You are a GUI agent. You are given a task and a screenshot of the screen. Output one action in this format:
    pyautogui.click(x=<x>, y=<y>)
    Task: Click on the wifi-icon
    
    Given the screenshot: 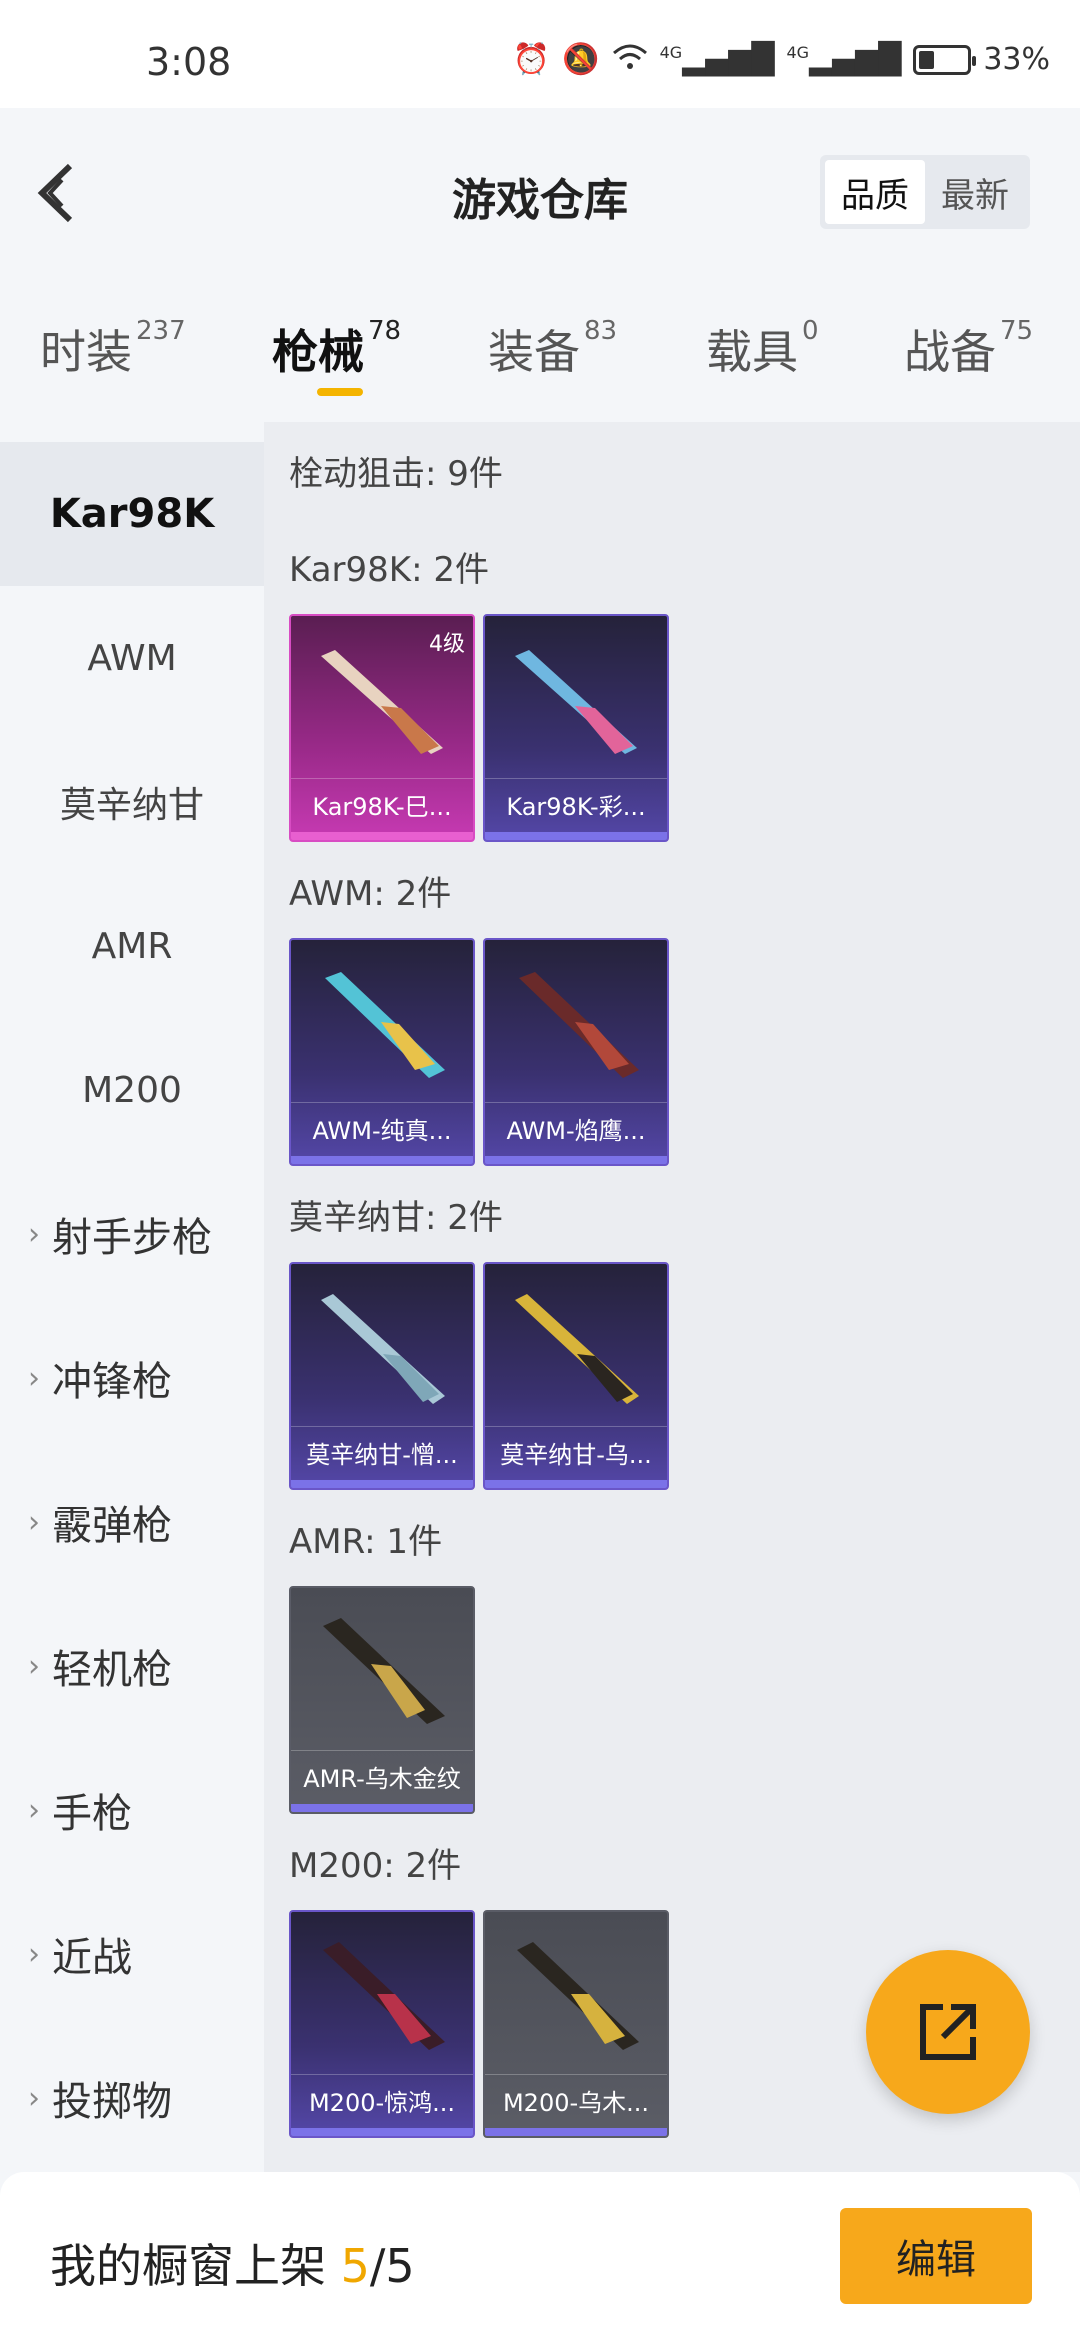 What is the action you would take?
    pyautogui.click(x=630, y=60)
    